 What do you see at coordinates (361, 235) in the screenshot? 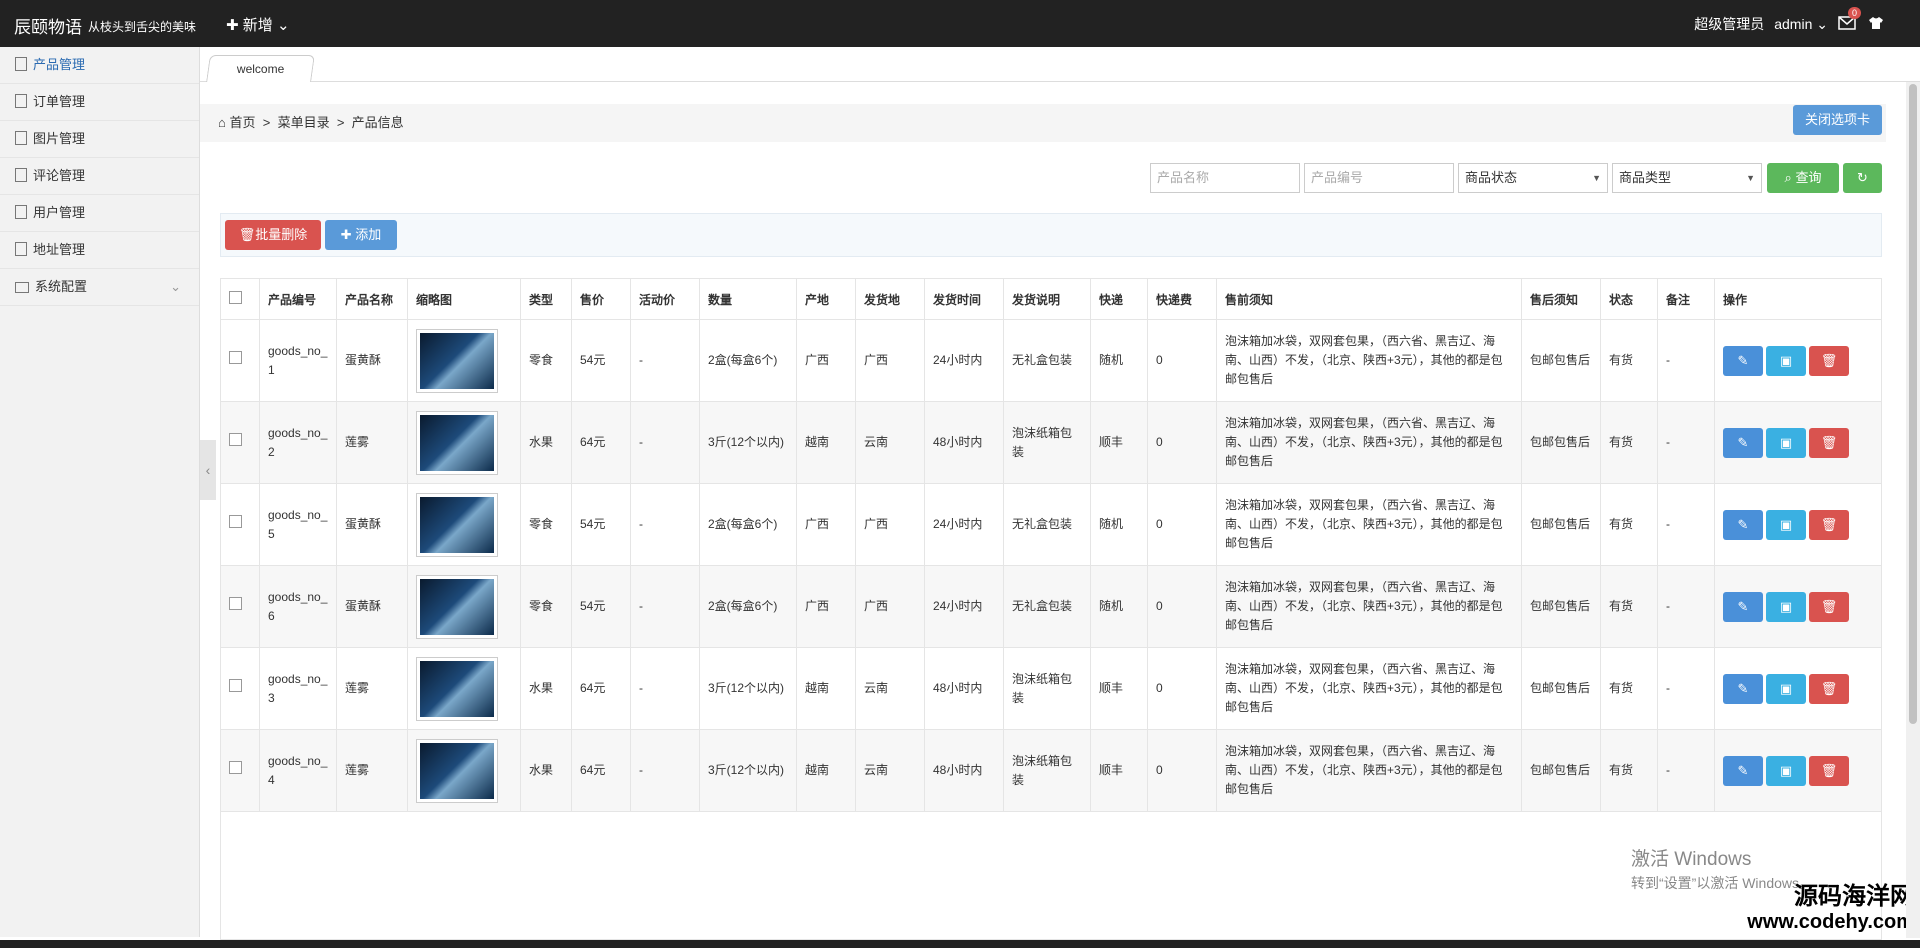
I see `add-button: ✚ 添加` at bounding box center [361, 235].